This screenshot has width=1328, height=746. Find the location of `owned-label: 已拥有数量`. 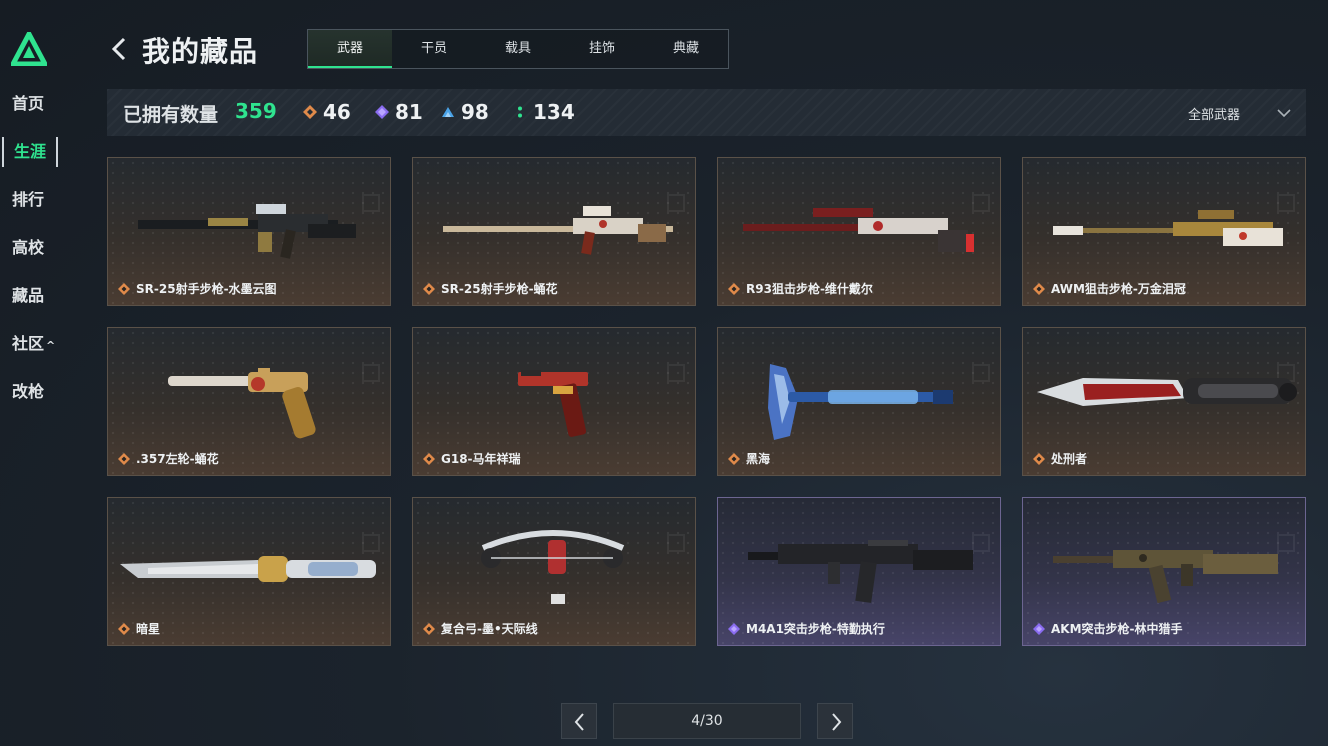

owned-label: 已拥有数量 is located at coordinates (171, 115).